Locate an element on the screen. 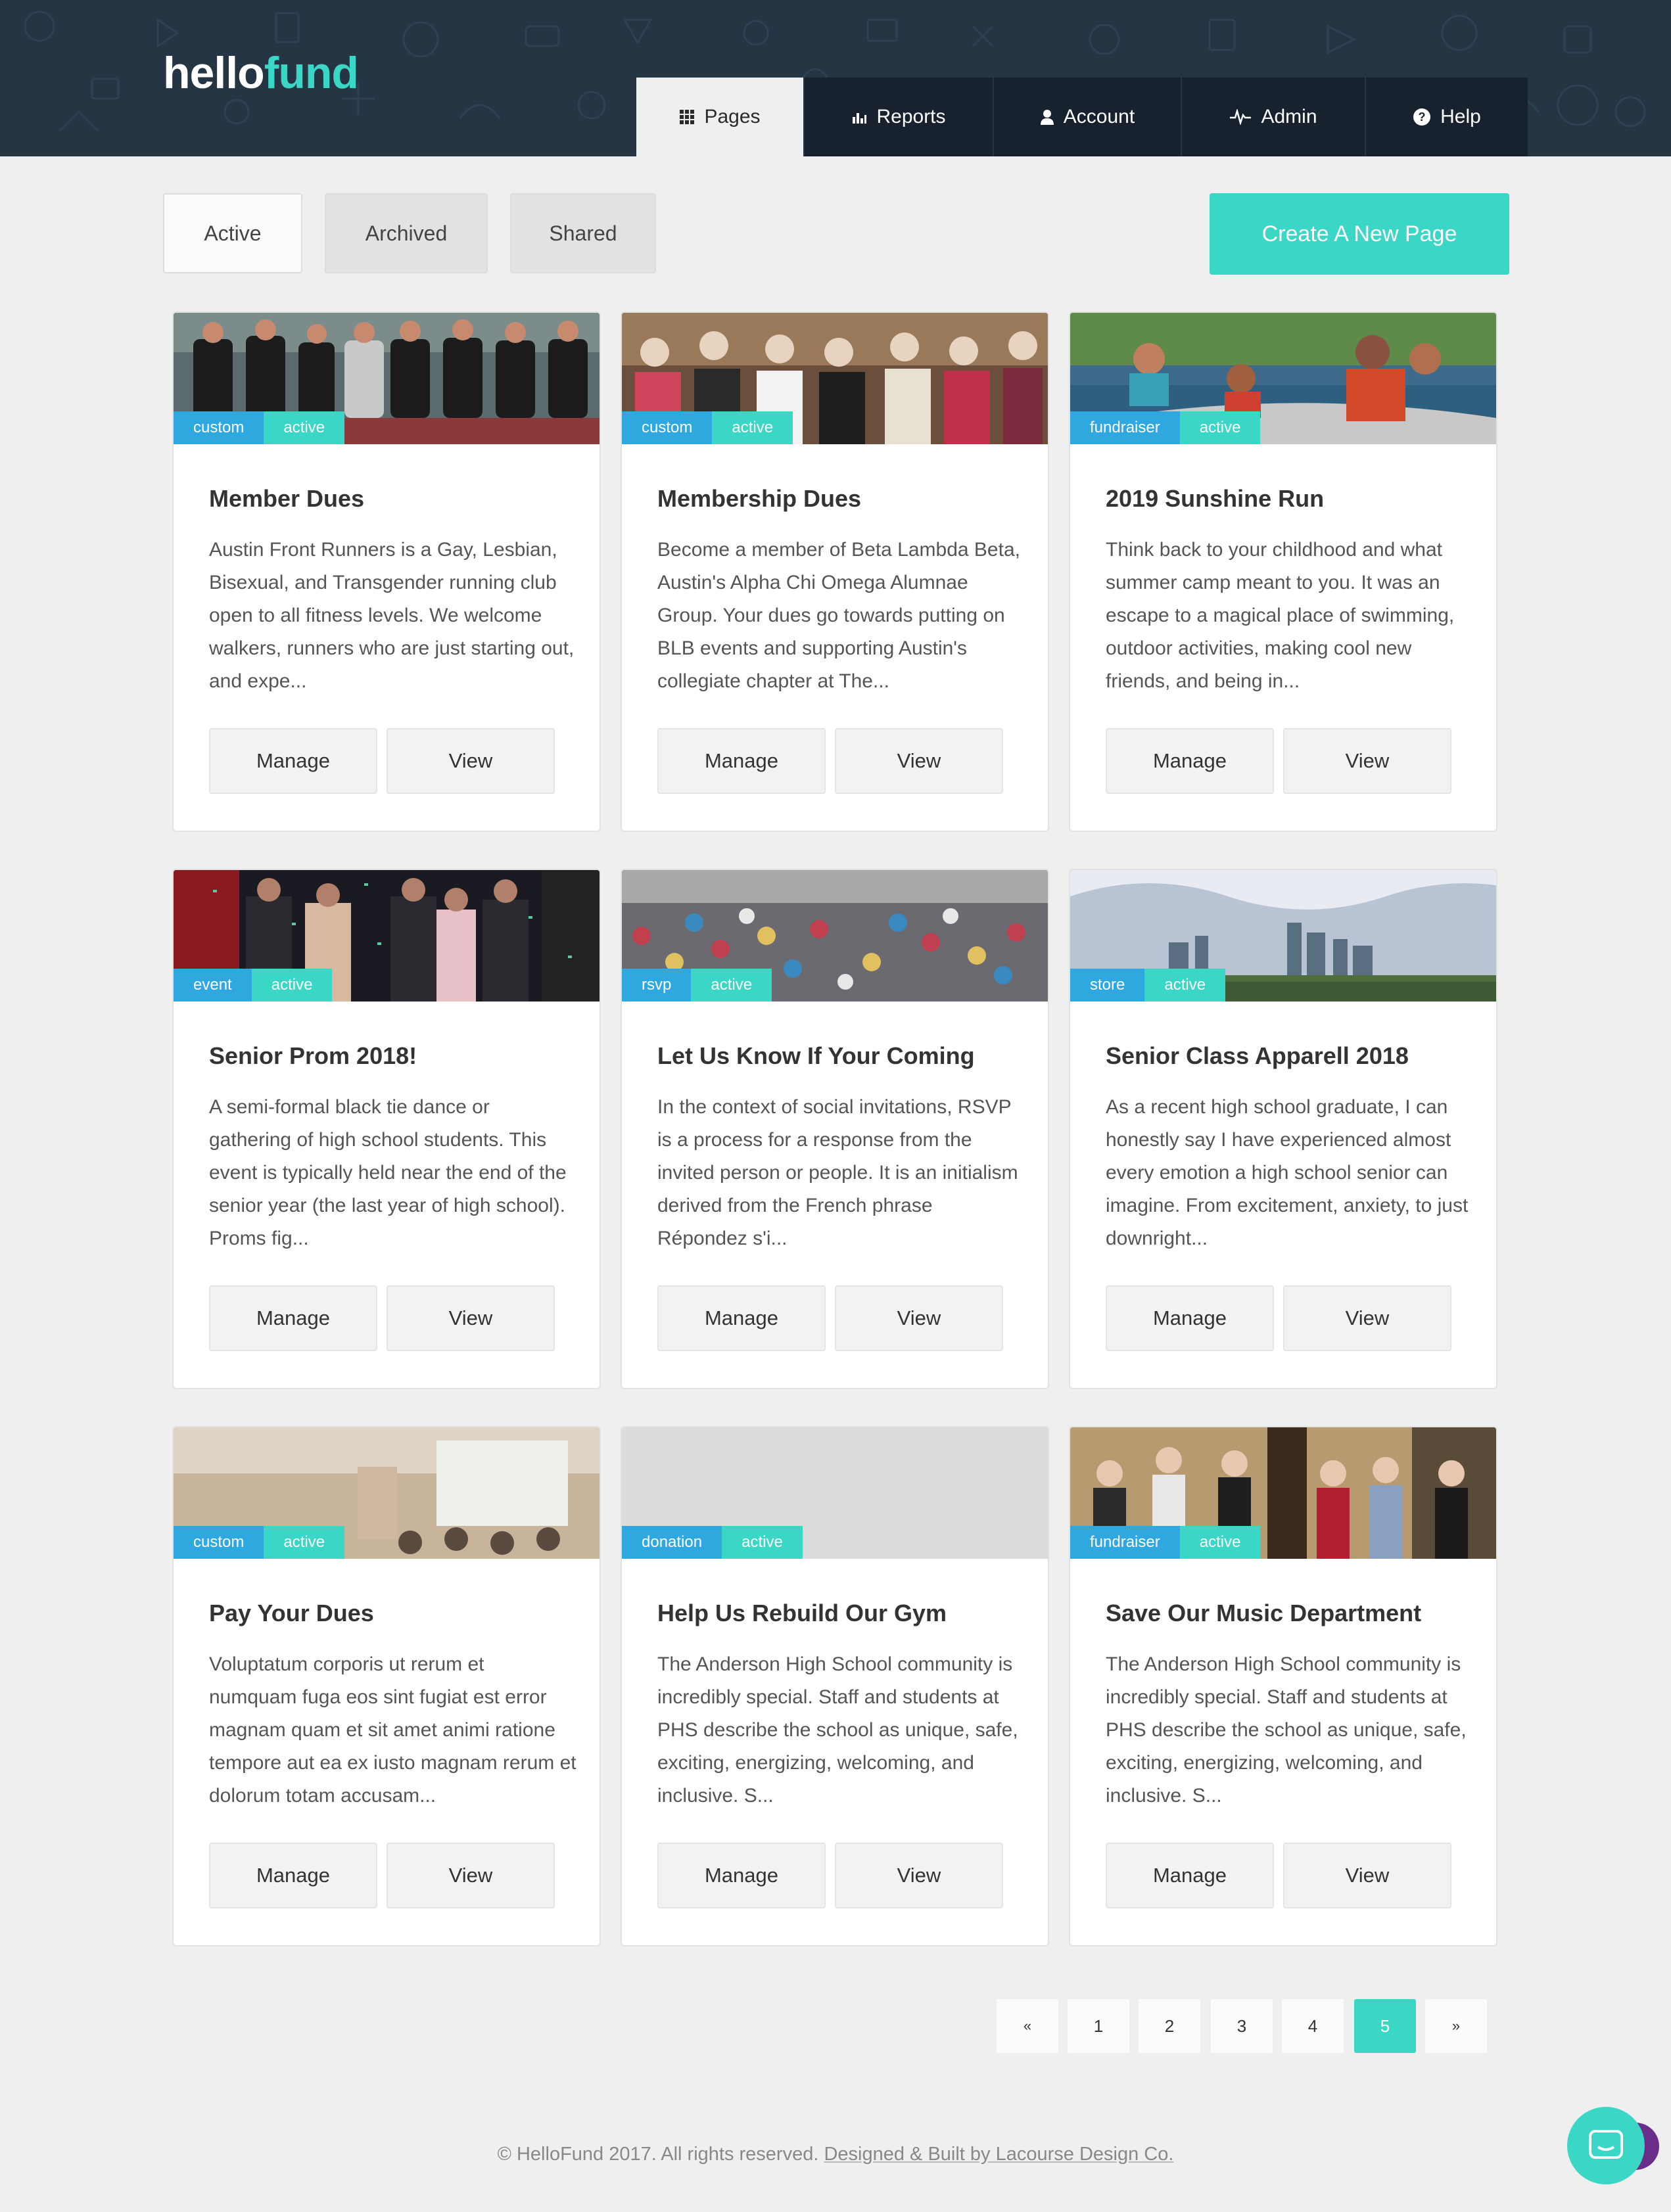 The width and height of the screenshot is (1671, 2212). card-tags: donation active is located at coordinates (712, 1542).